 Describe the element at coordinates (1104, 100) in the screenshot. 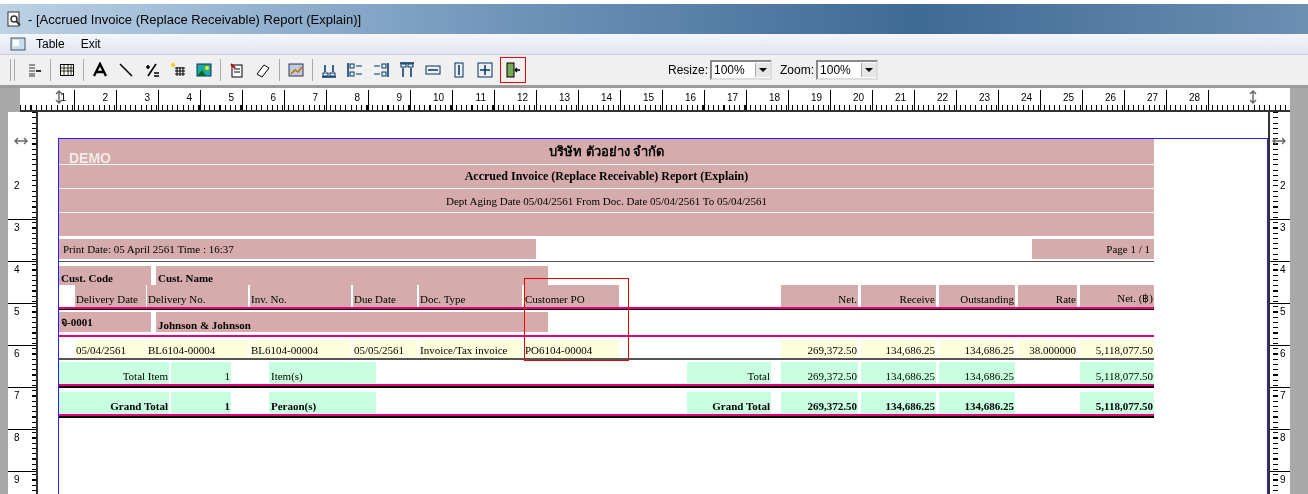

I see `ruler-number: 26` at that location.